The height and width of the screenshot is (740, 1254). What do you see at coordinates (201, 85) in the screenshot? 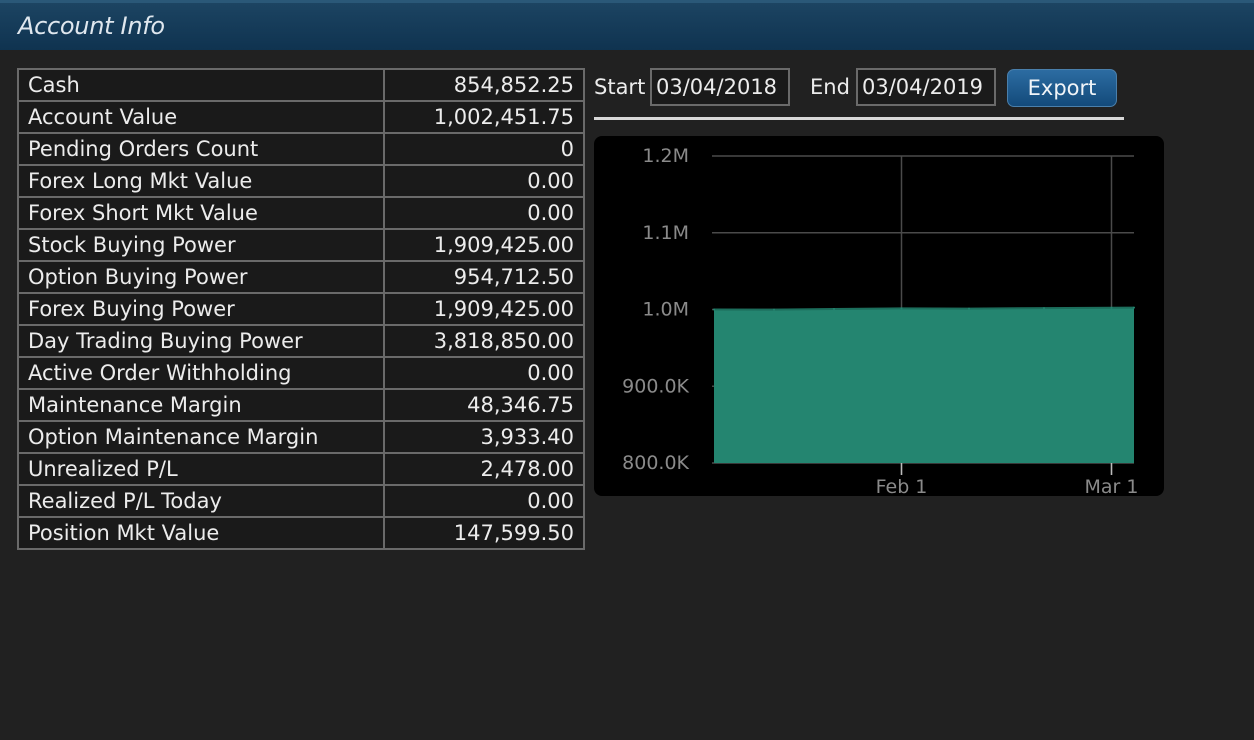
I see `row-label: Cash` at bounding box center [201, 85].